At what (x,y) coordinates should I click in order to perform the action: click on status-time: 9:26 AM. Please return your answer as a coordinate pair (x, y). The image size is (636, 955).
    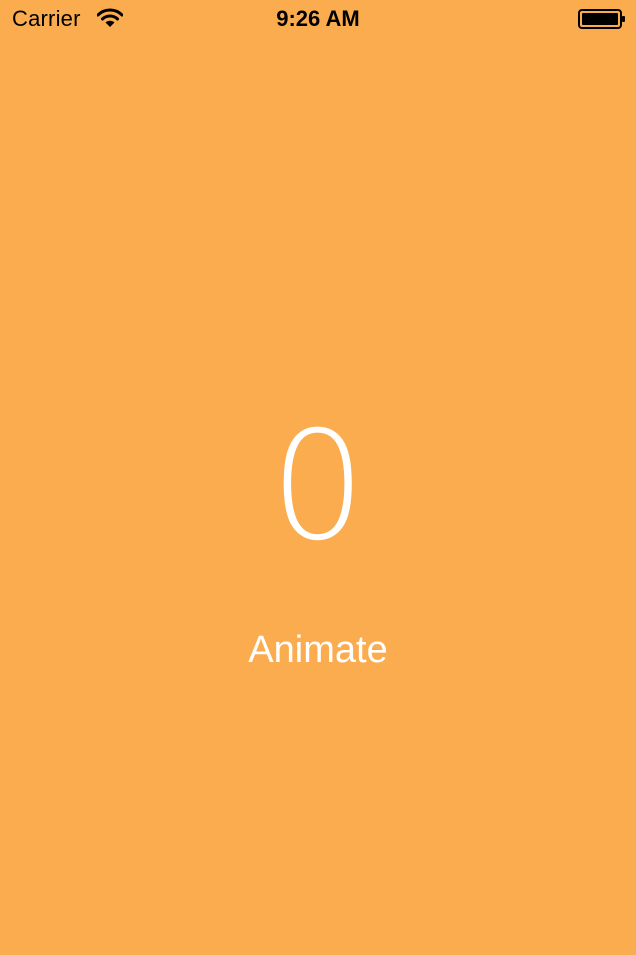
    Looking at the image, I should click on (318, 18).